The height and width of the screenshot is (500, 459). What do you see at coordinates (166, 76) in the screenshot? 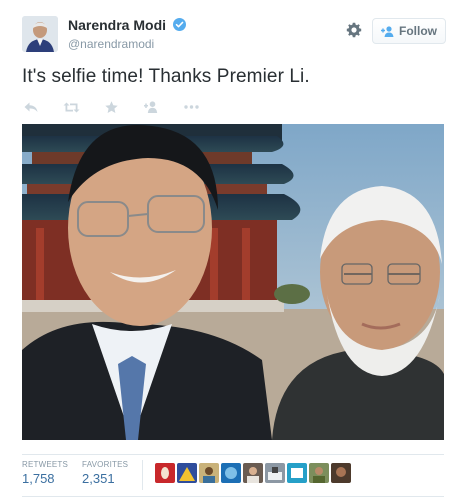
I see `tweet-text: It's selfie time! Thanks Premier Li.` at bounding box center [166, 76].